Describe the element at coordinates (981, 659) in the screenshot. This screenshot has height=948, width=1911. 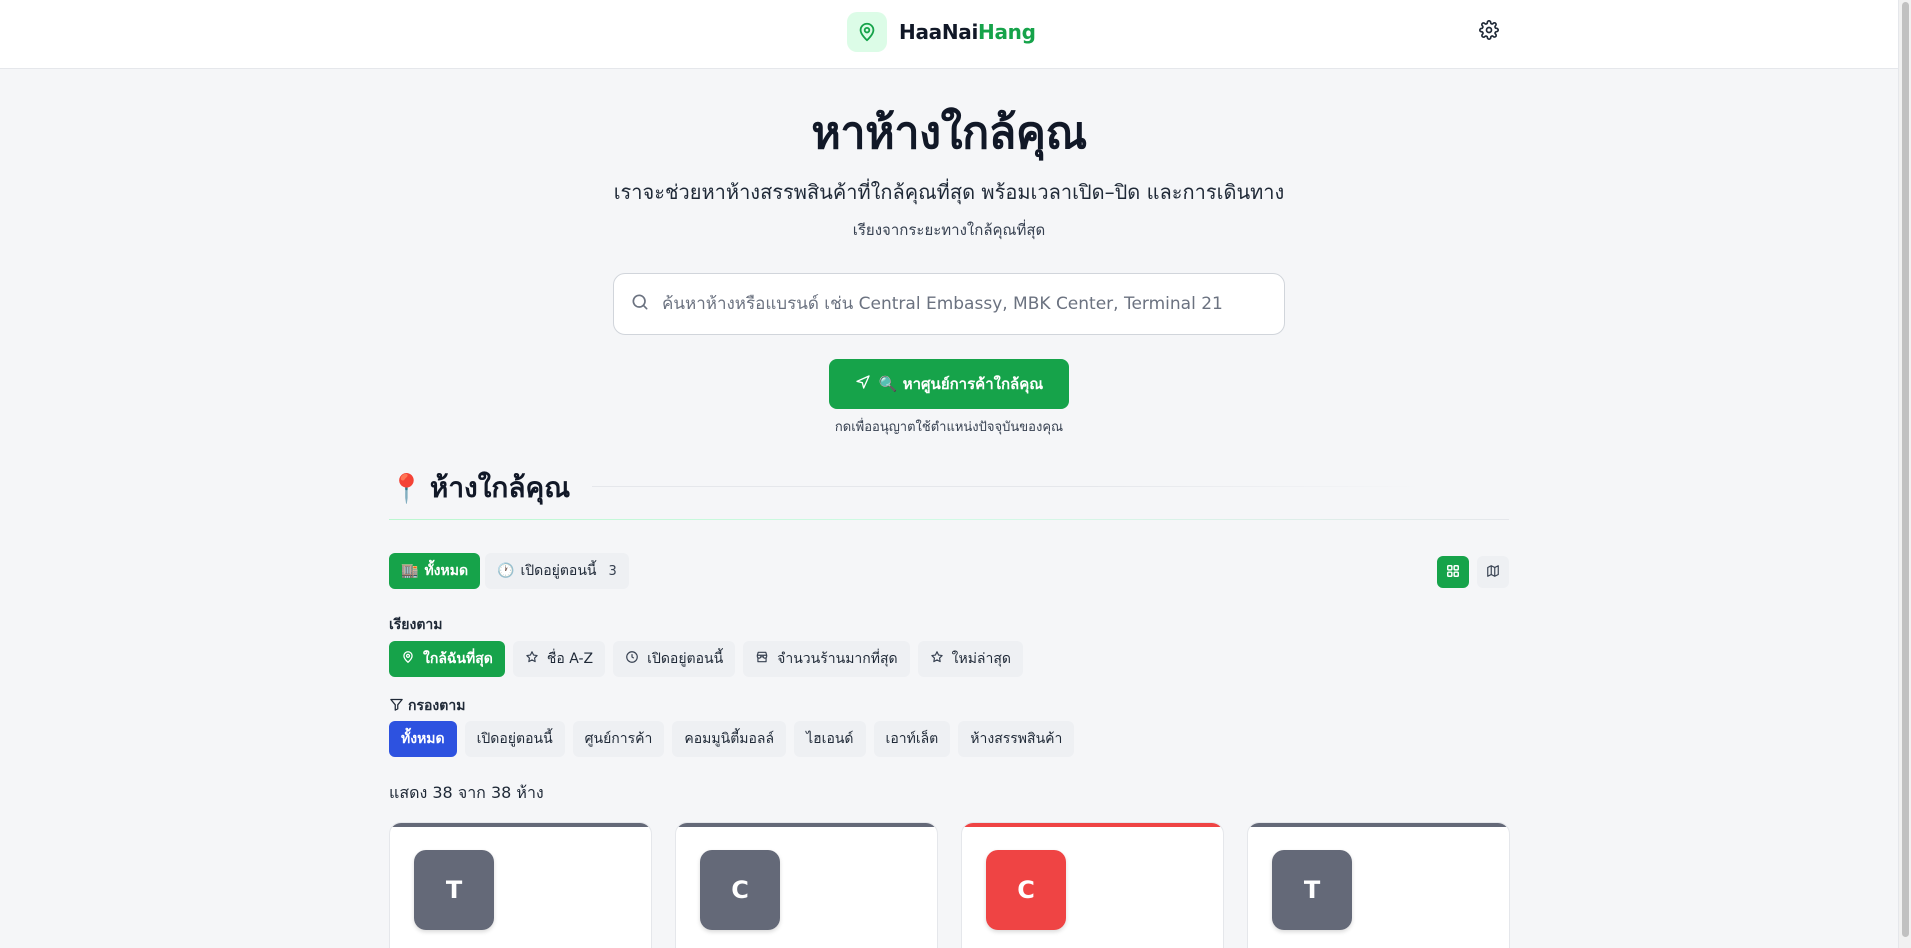
I see `sort-newest-label: ใหม่ล่าสุด` at that location.